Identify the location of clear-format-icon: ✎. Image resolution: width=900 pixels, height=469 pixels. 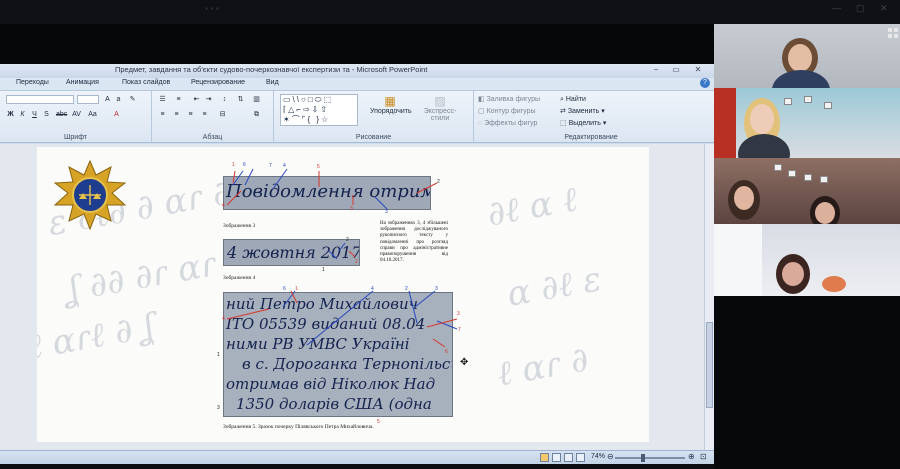
(132, 100).